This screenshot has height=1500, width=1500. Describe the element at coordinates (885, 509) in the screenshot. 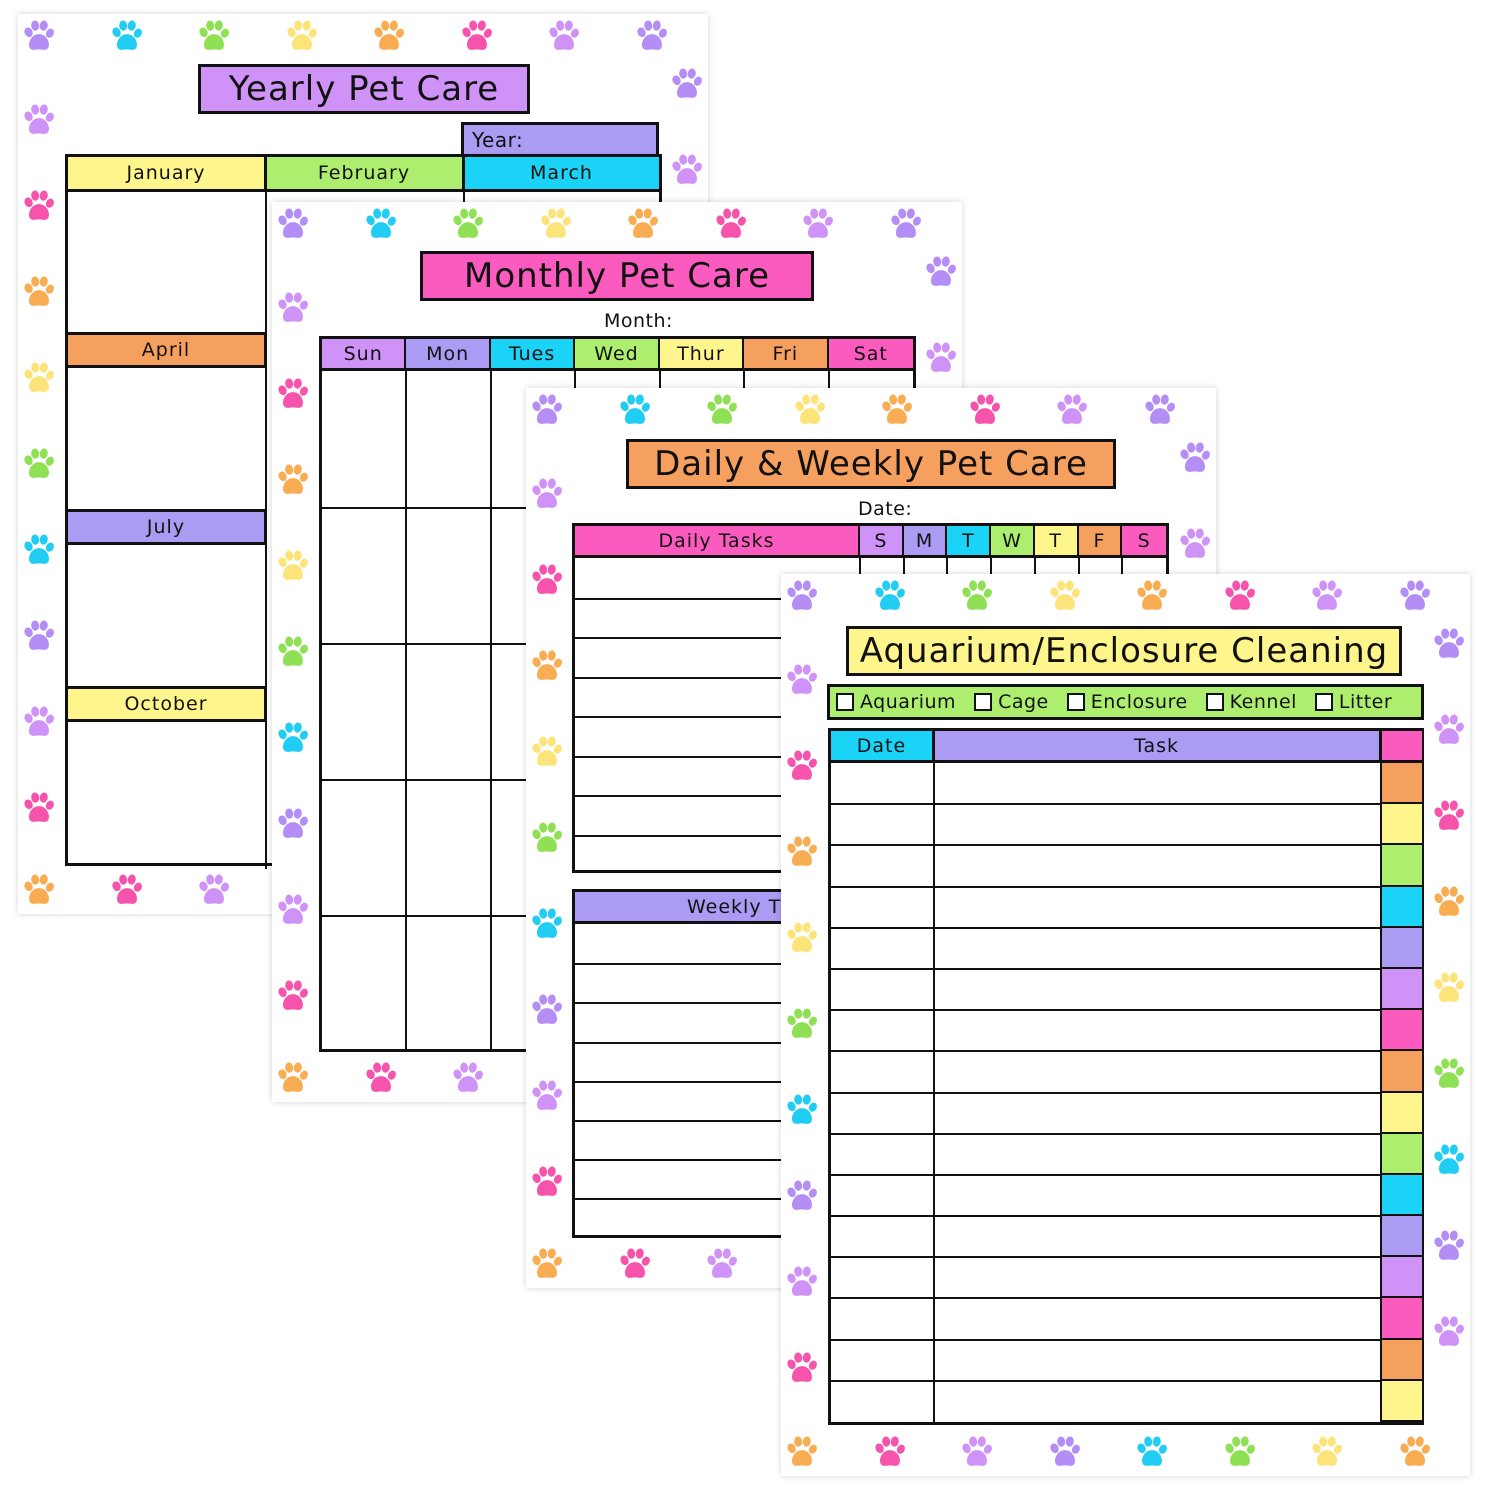

I see `date-field-label: Date:` at that location.